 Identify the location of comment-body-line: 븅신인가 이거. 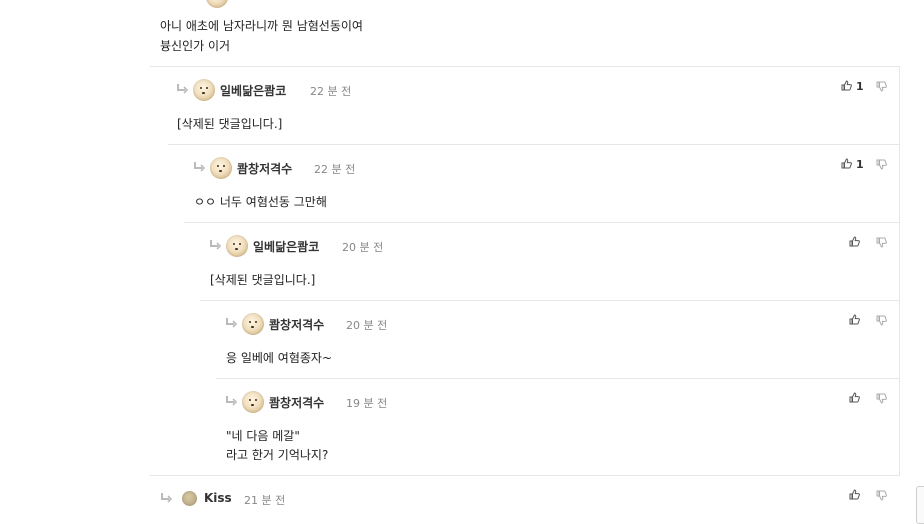
(195, 46).